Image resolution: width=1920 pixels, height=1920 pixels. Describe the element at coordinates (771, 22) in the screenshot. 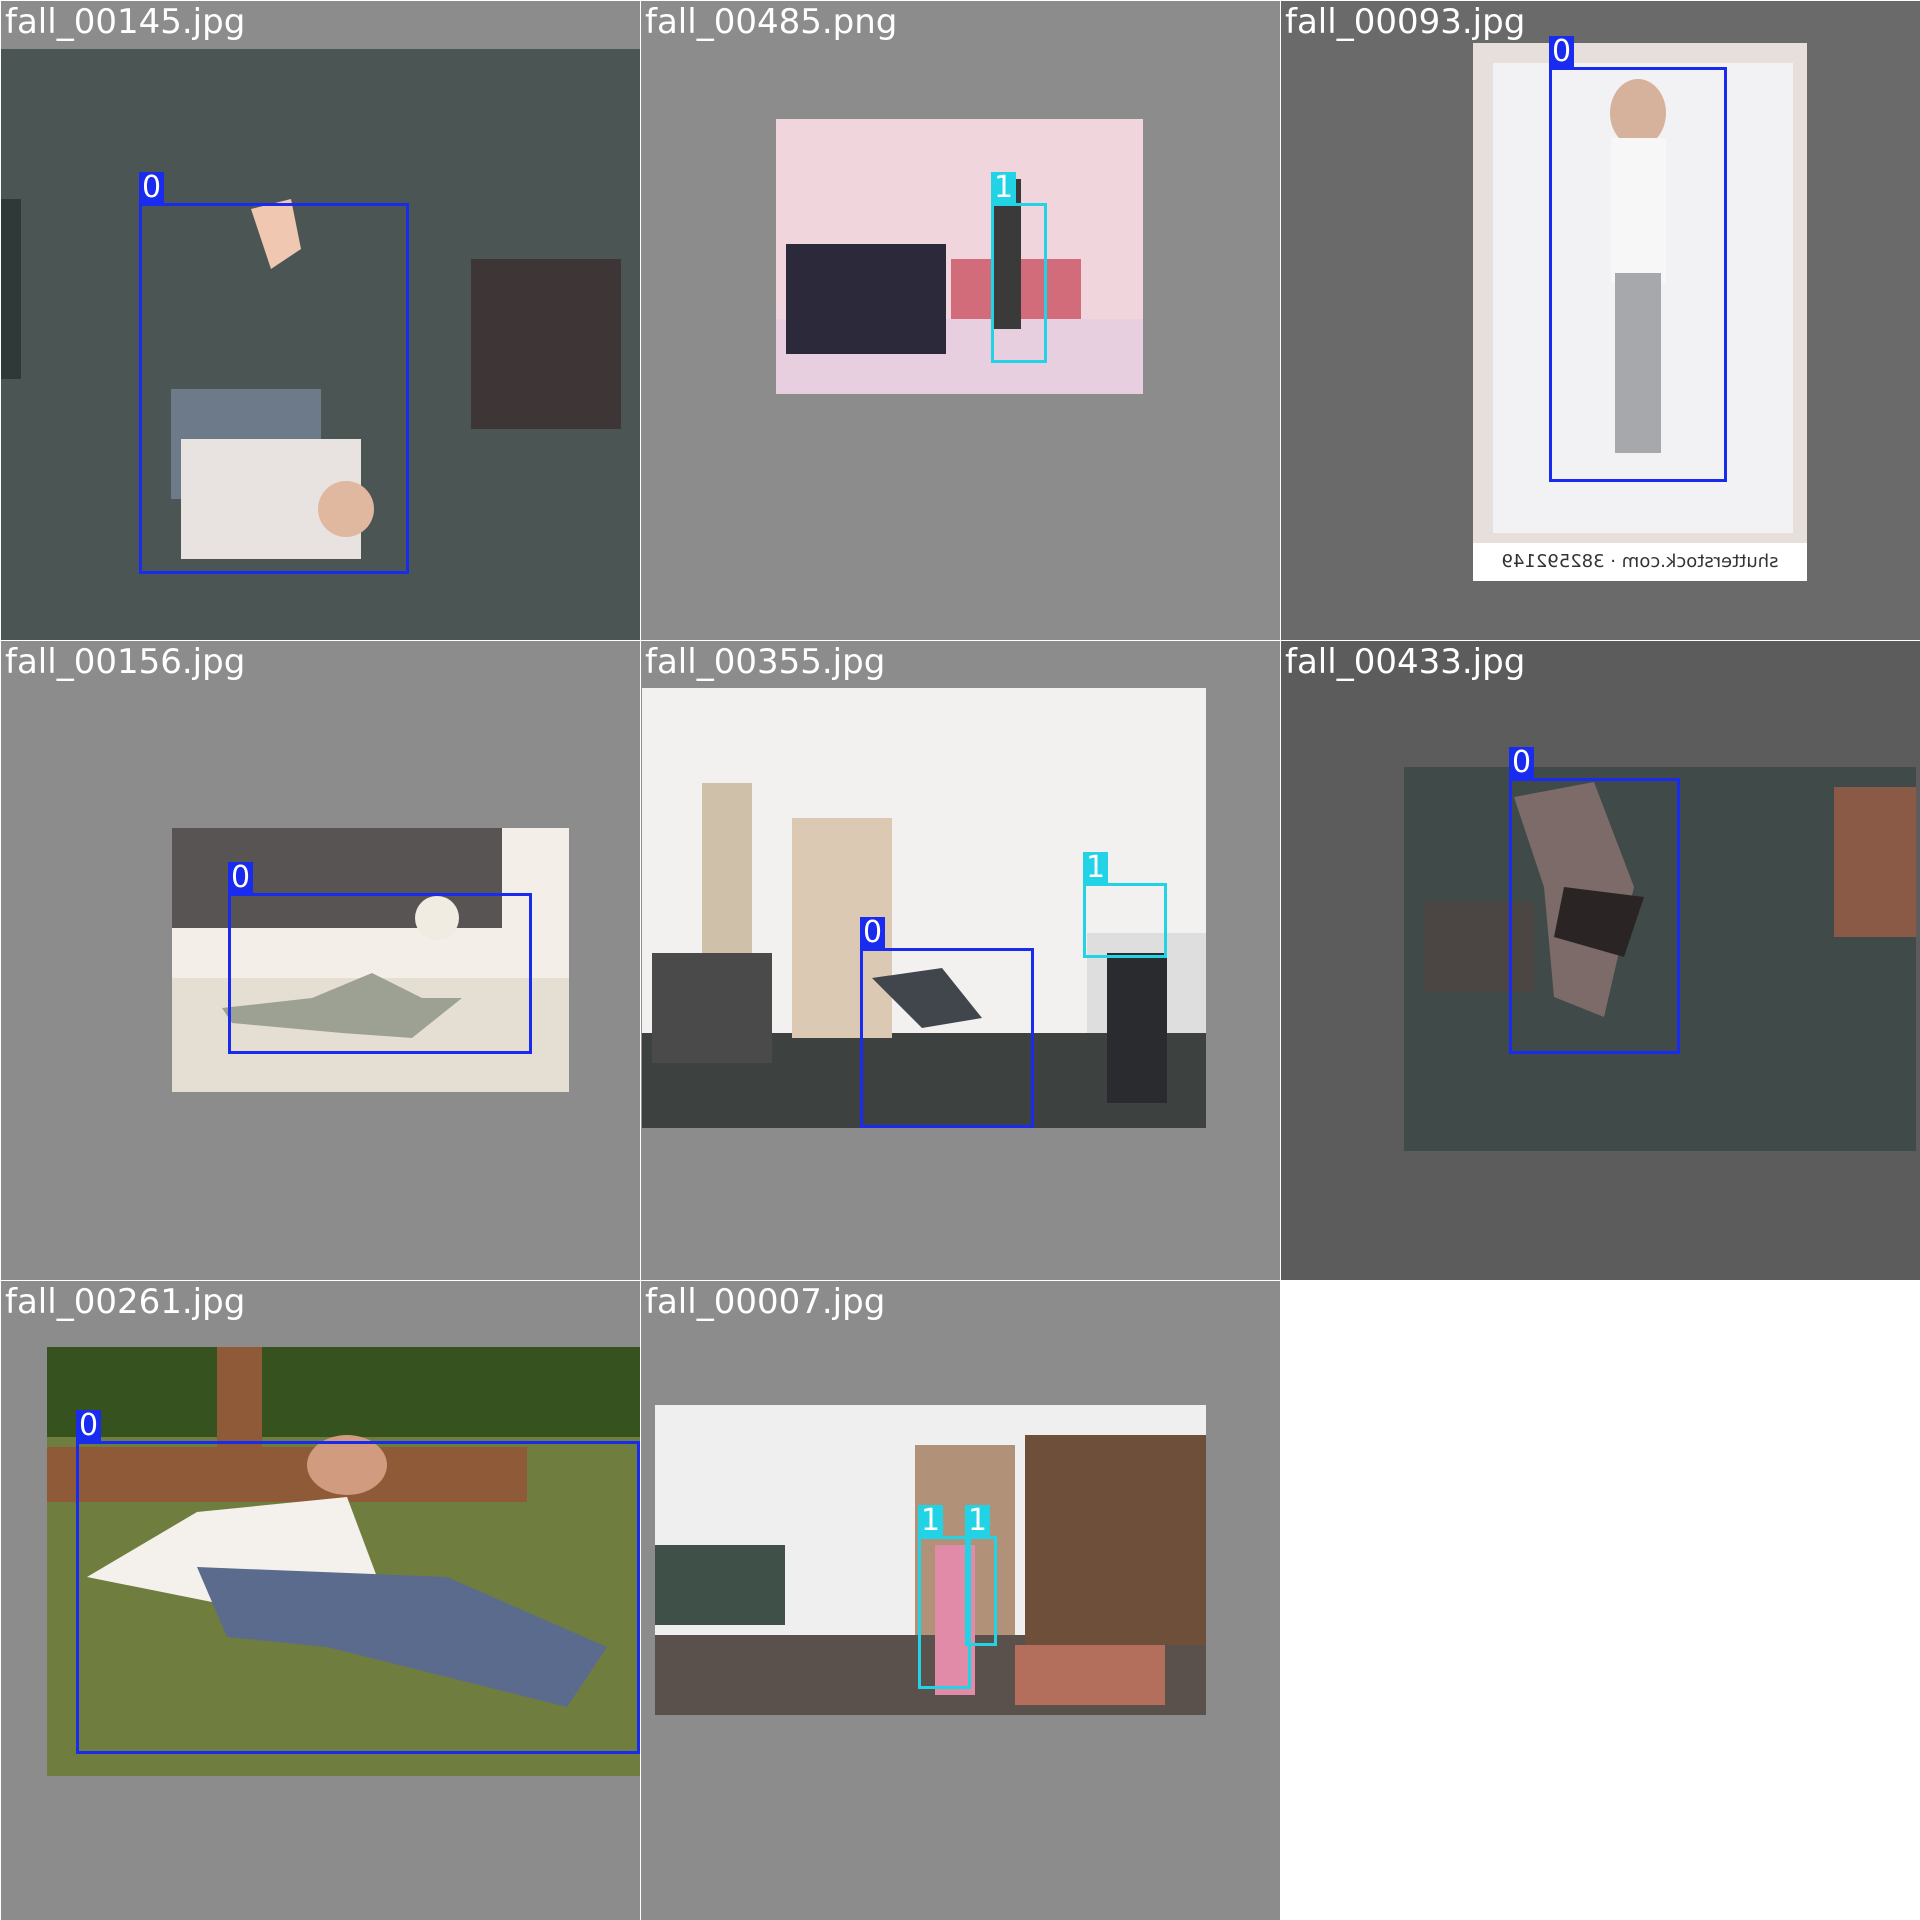

I see `tile-filename: fall_00485.png` at that location.